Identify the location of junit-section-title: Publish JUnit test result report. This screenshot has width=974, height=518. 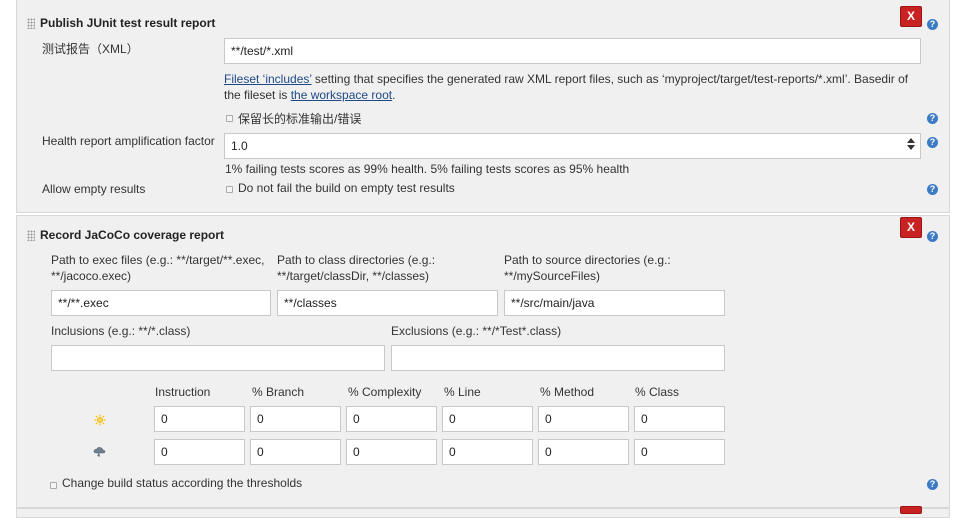
(128, 23).